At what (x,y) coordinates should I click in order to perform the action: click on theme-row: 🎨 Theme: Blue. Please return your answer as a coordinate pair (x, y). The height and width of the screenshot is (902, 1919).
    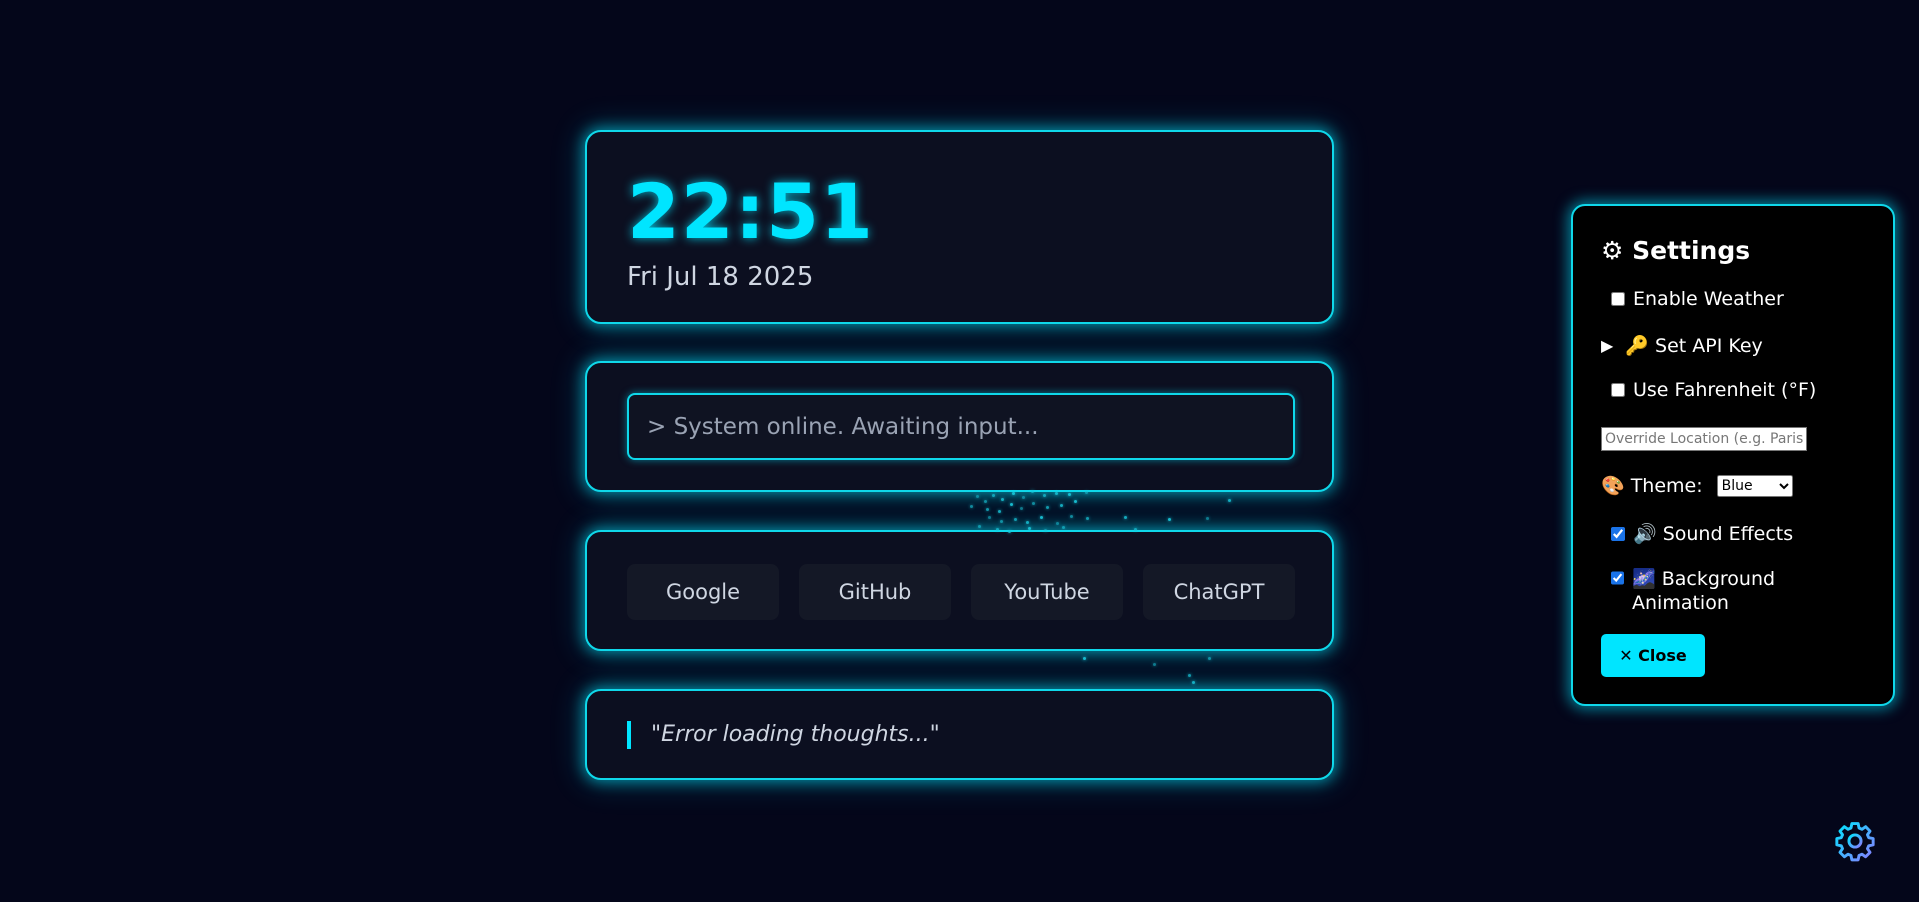
    Looking at the image, I should click on (1697, 485).